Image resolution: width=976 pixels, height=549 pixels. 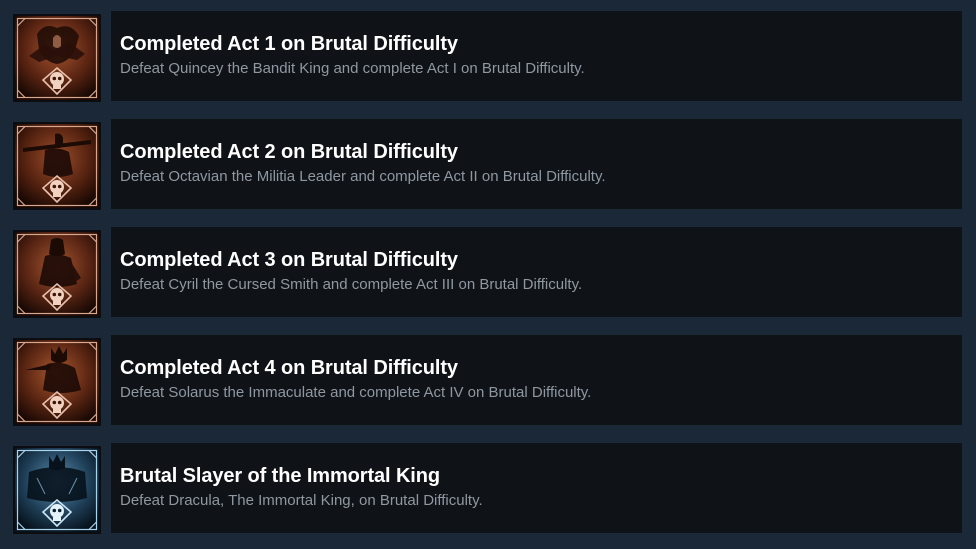 I want to click on immortal-king-skull-icon, so click(x=57, y=490).